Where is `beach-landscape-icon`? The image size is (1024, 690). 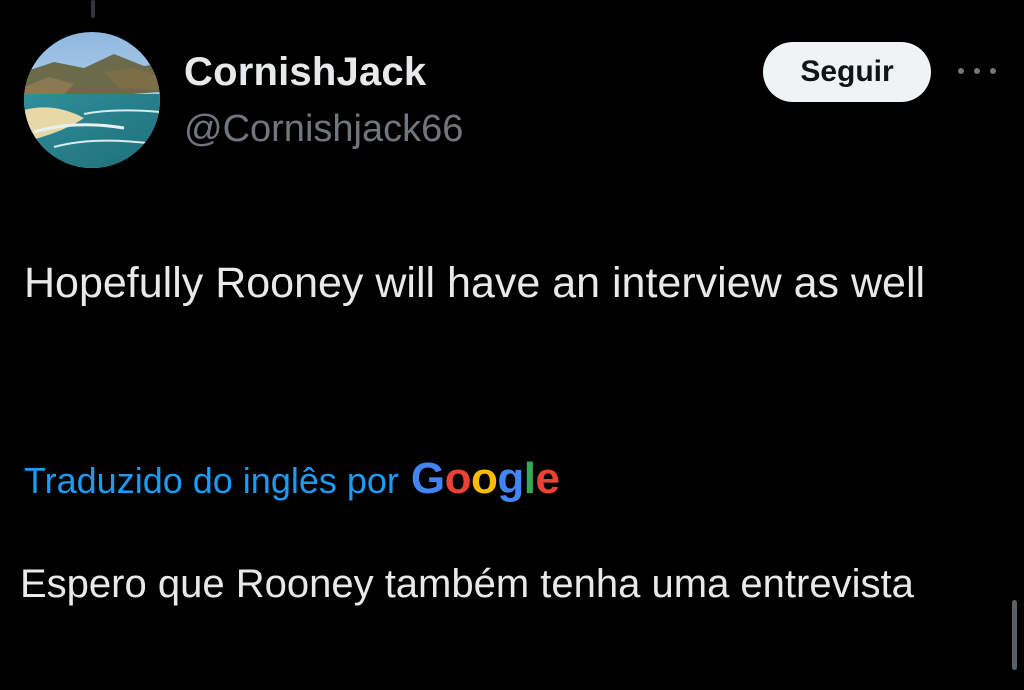 beach-landscape-icon is located at coordinates (92, 100).